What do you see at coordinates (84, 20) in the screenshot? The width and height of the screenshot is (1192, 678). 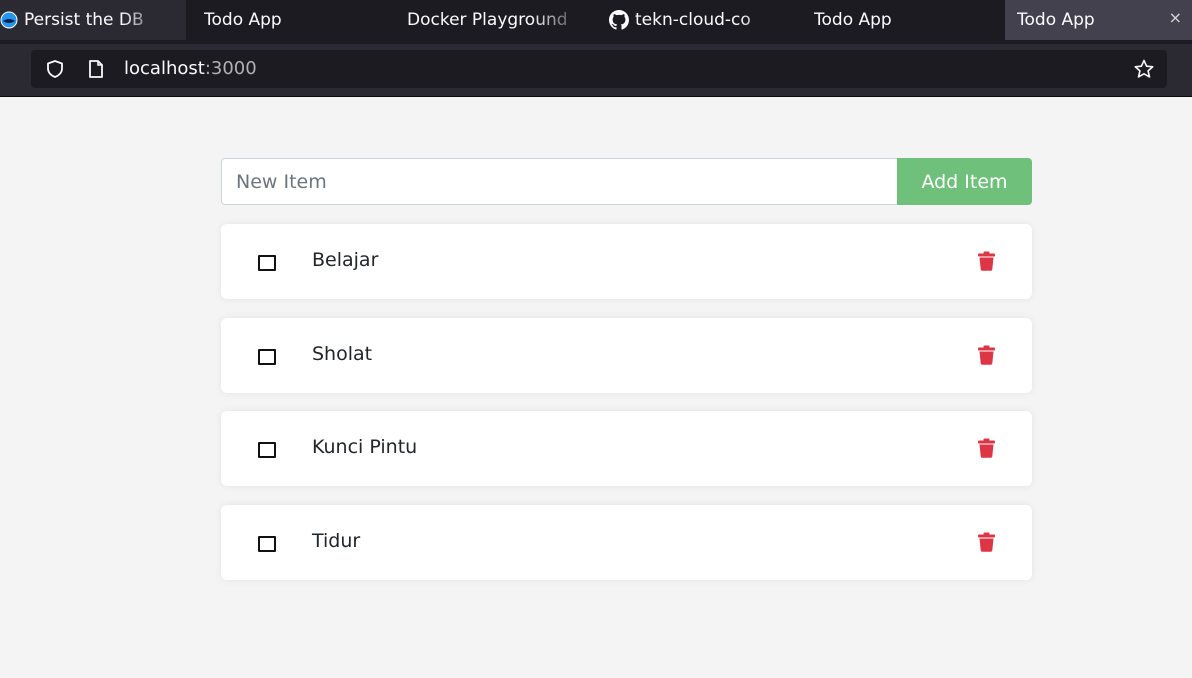 I see `tab-label: Persist the DB` at bounding box center [84, 20].